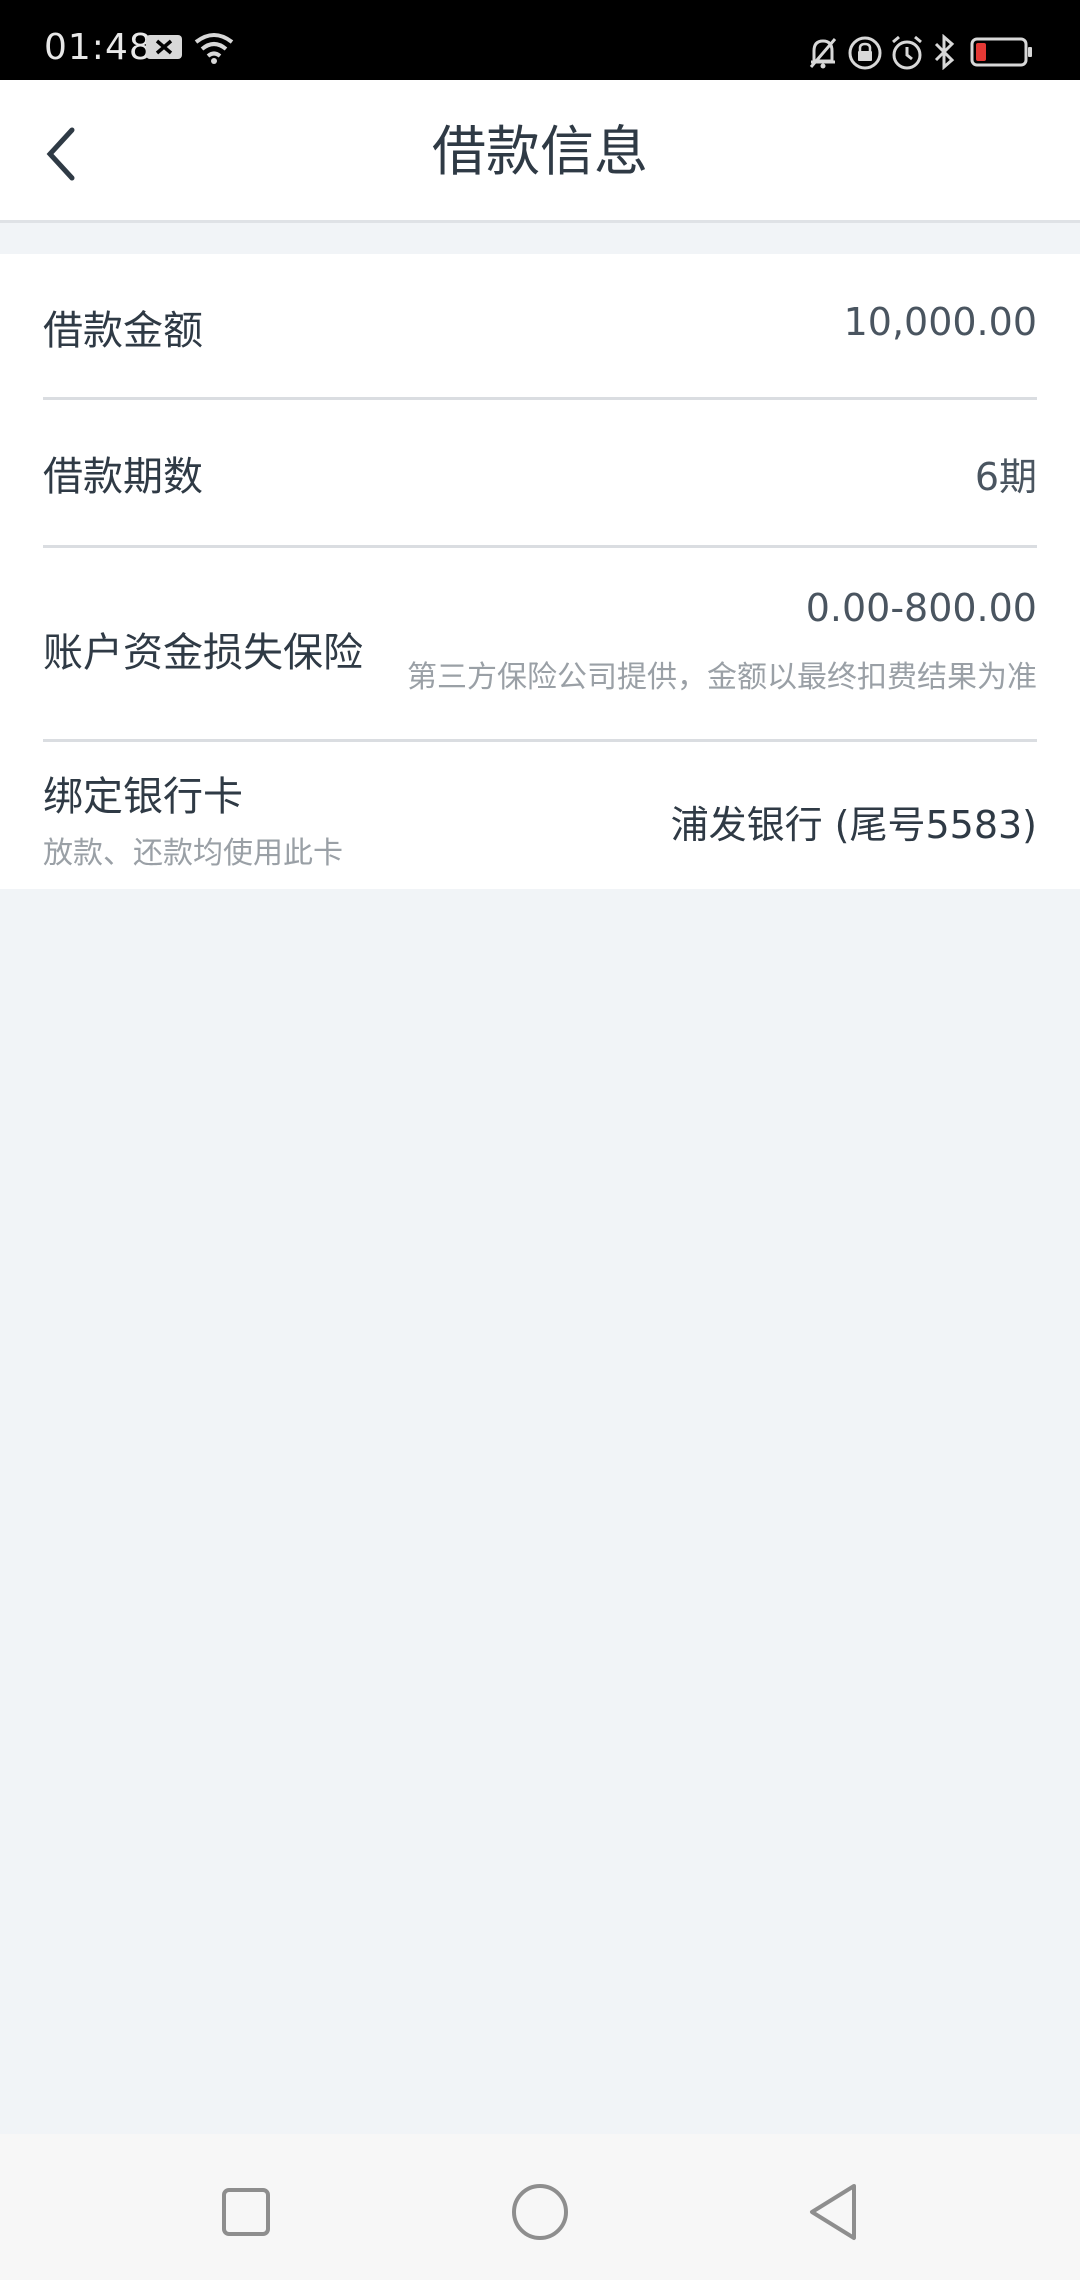 The height and width of the screenshot is (2280, 1080). I want to click on alarm-icon, so click(907, 55).